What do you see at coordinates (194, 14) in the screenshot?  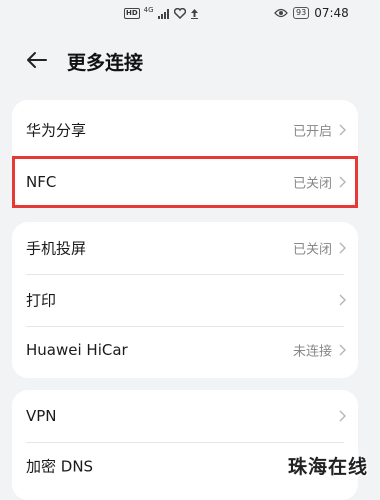 I see `upload-arrow-icon` at bounding box center [194, 14].